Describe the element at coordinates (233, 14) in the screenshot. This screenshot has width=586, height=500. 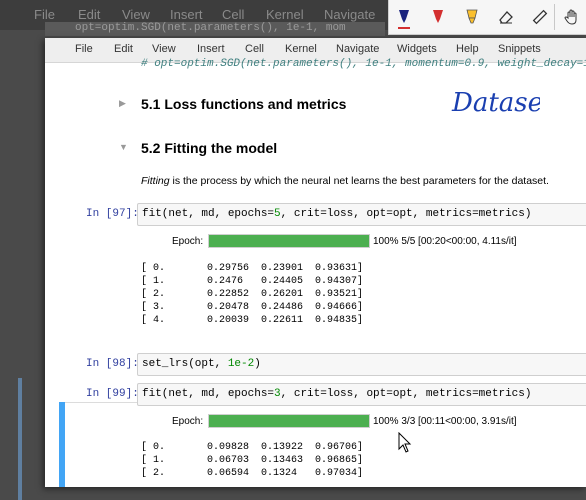
I see `bg-menu-cell: Cell` at that location.